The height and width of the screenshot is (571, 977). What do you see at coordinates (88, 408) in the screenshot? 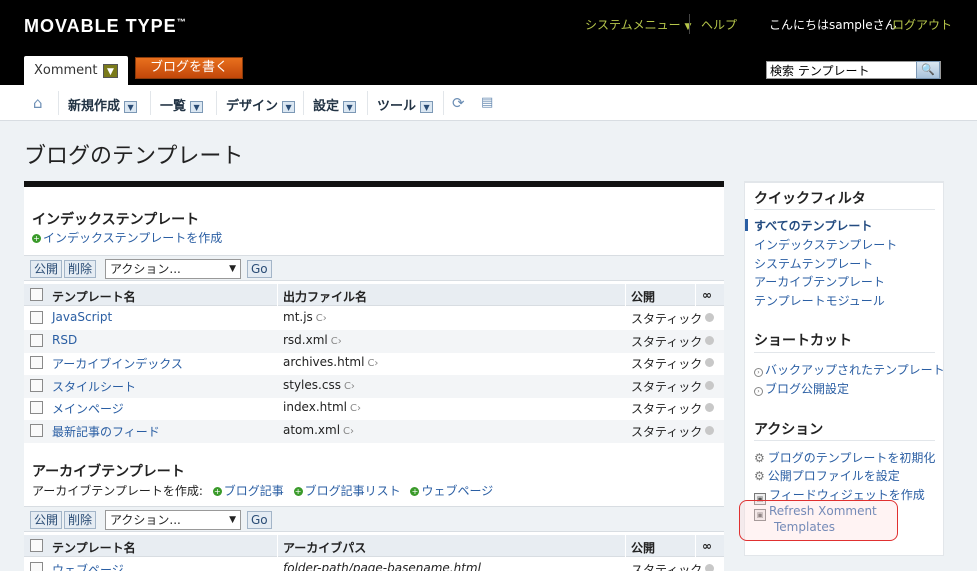
I see `template-name-link: メインページ` at bounding box center [88, 408].